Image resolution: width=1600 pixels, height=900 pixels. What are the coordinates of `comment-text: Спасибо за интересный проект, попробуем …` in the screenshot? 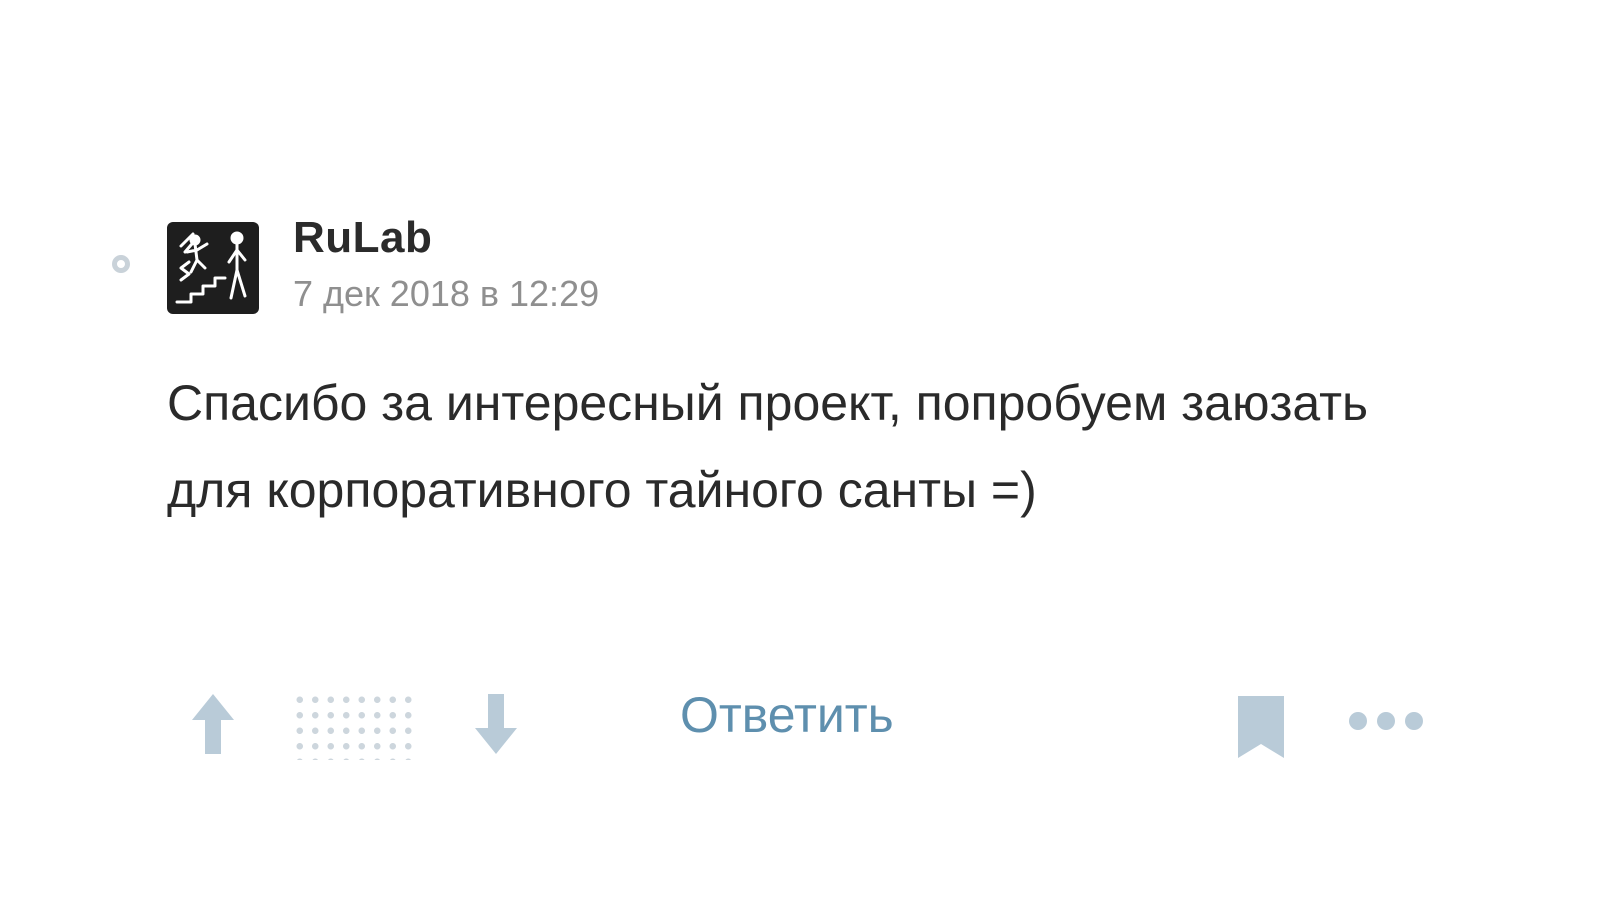 It's located at (768, 446).